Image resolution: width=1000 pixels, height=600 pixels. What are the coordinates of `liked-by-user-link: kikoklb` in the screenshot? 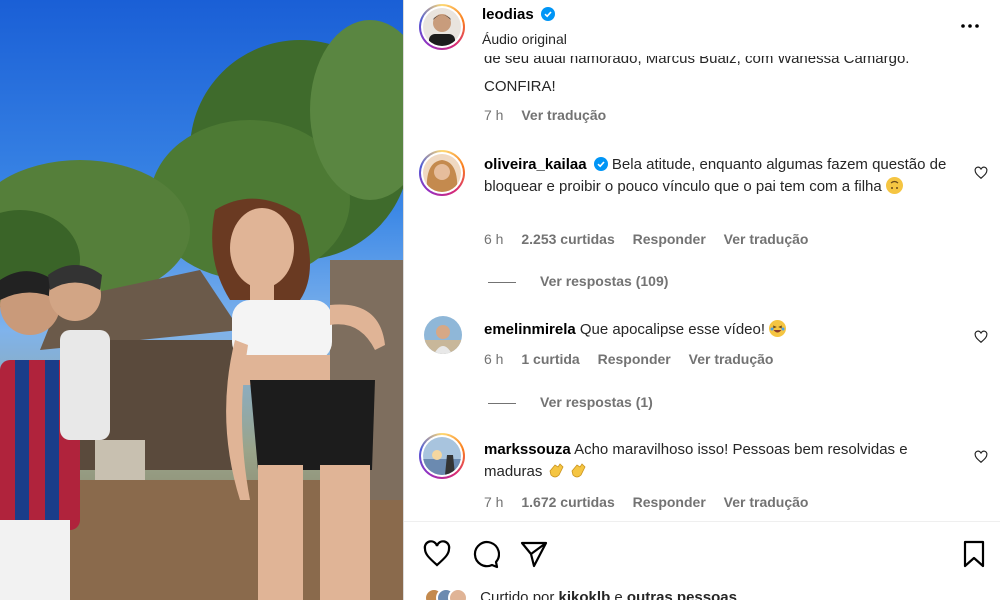 It's located at (585, 594).